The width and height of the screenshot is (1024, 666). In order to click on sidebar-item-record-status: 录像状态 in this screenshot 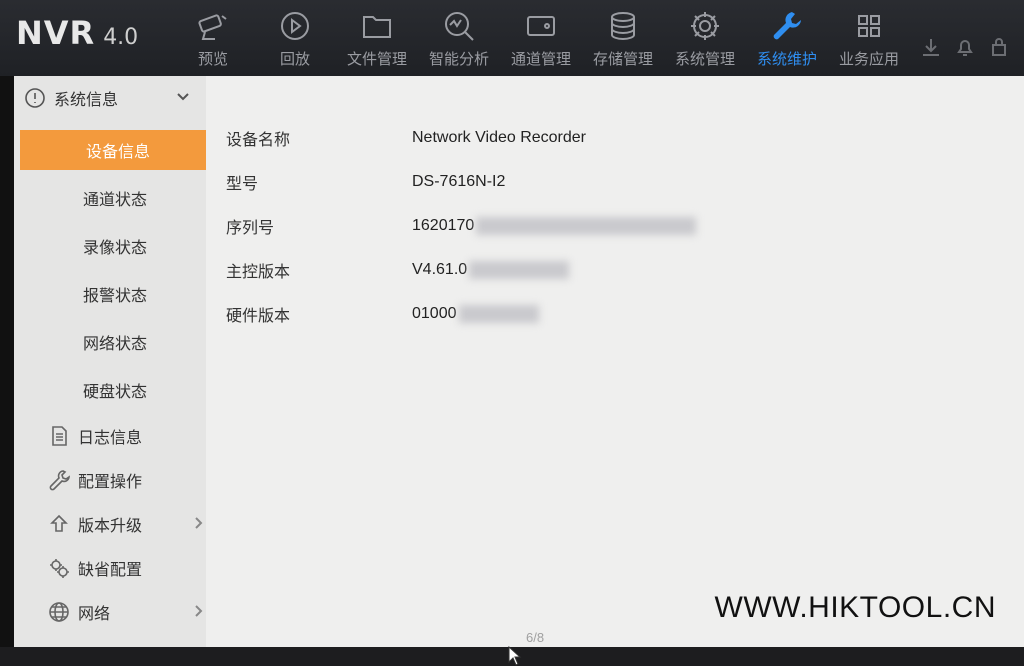, I will do `click(110, 246)`.